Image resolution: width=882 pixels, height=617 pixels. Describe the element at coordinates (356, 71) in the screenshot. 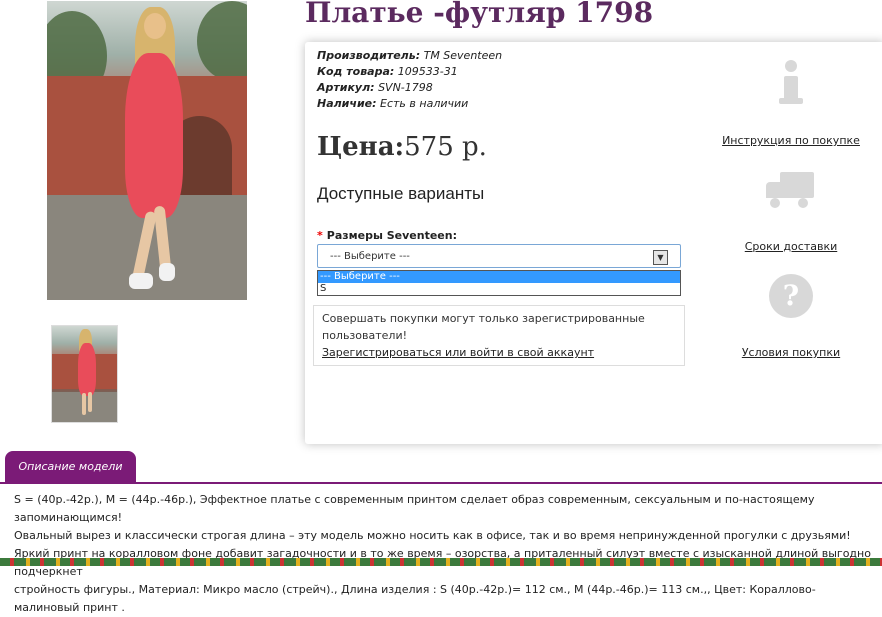

I see `code-label: Код товара:` at that location.